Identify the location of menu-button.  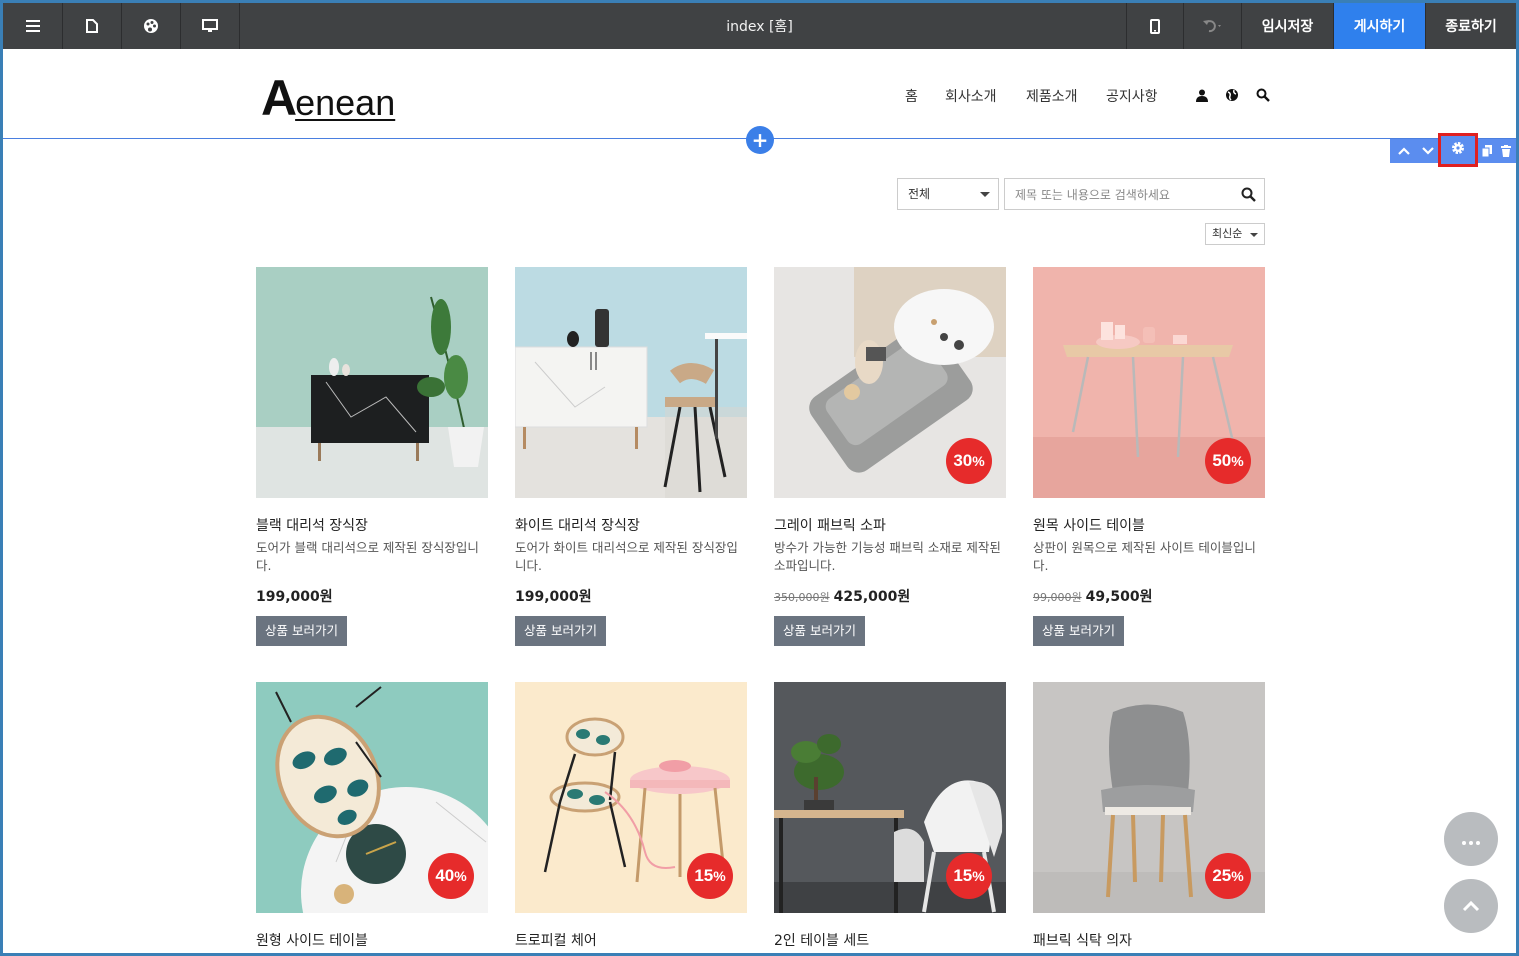
(33, 26).